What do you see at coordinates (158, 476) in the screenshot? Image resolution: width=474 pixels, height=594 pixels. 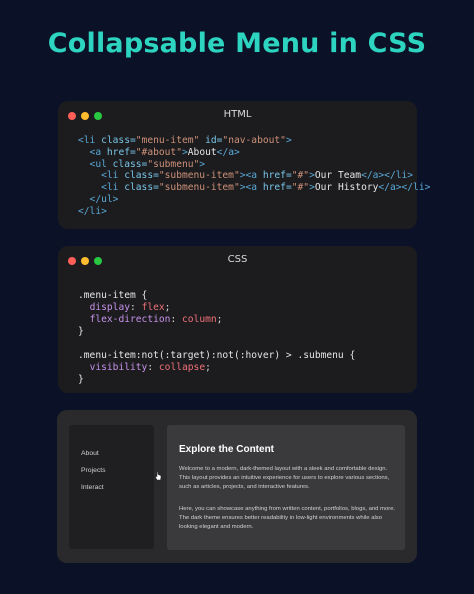 I see `hand-cursor-icon` at bounding box center [158, 476].